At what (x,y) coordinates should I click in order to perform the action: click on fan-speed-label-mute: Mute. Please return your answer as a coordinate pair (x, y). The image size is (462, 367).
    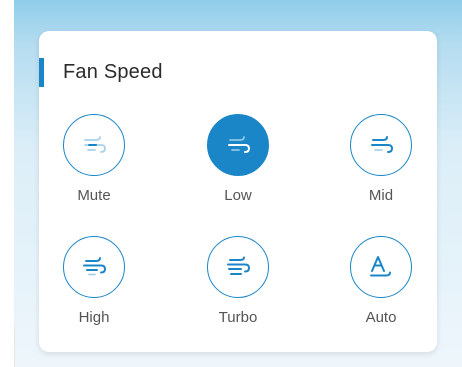
    Looking at the image, I should click on (94, 195).